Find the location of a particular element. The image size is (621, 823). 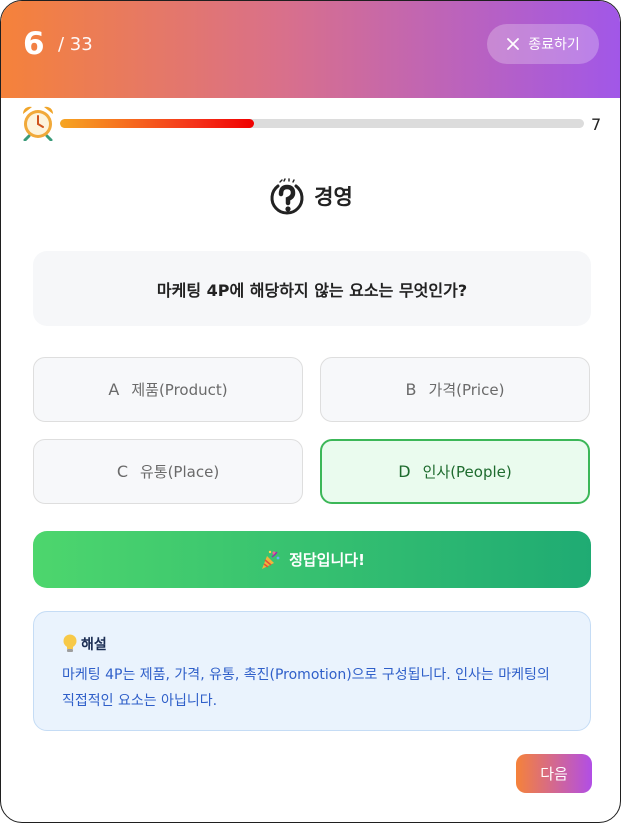

option-letter: D is located at coordinates (404, 471).